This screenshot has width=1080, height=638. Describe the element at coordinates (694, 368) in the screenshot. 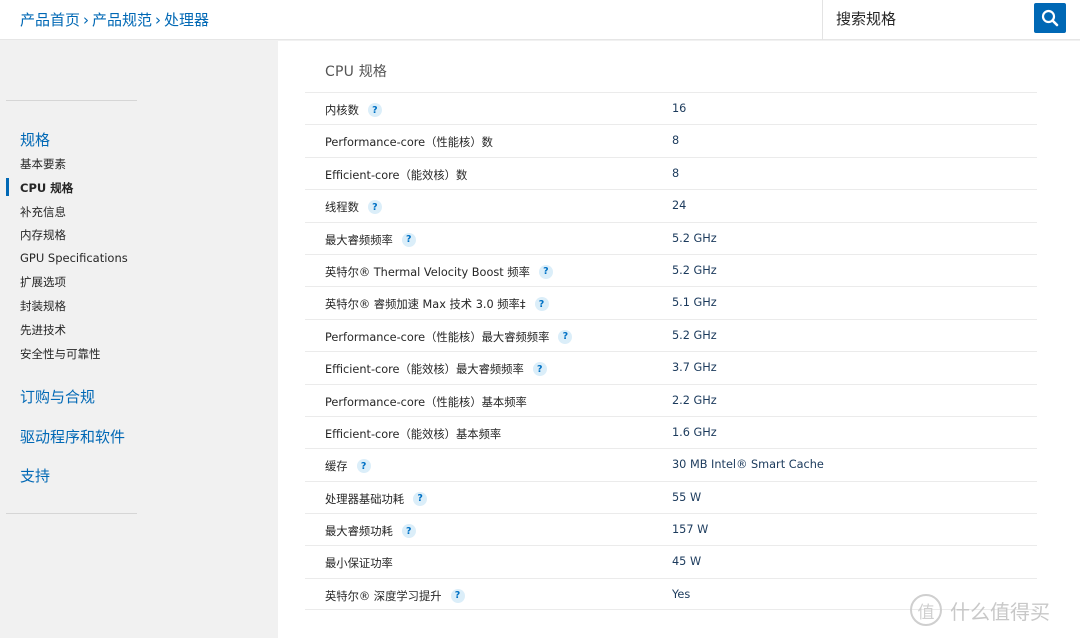

I see `spec-value: 3.7 GHz` at that location.